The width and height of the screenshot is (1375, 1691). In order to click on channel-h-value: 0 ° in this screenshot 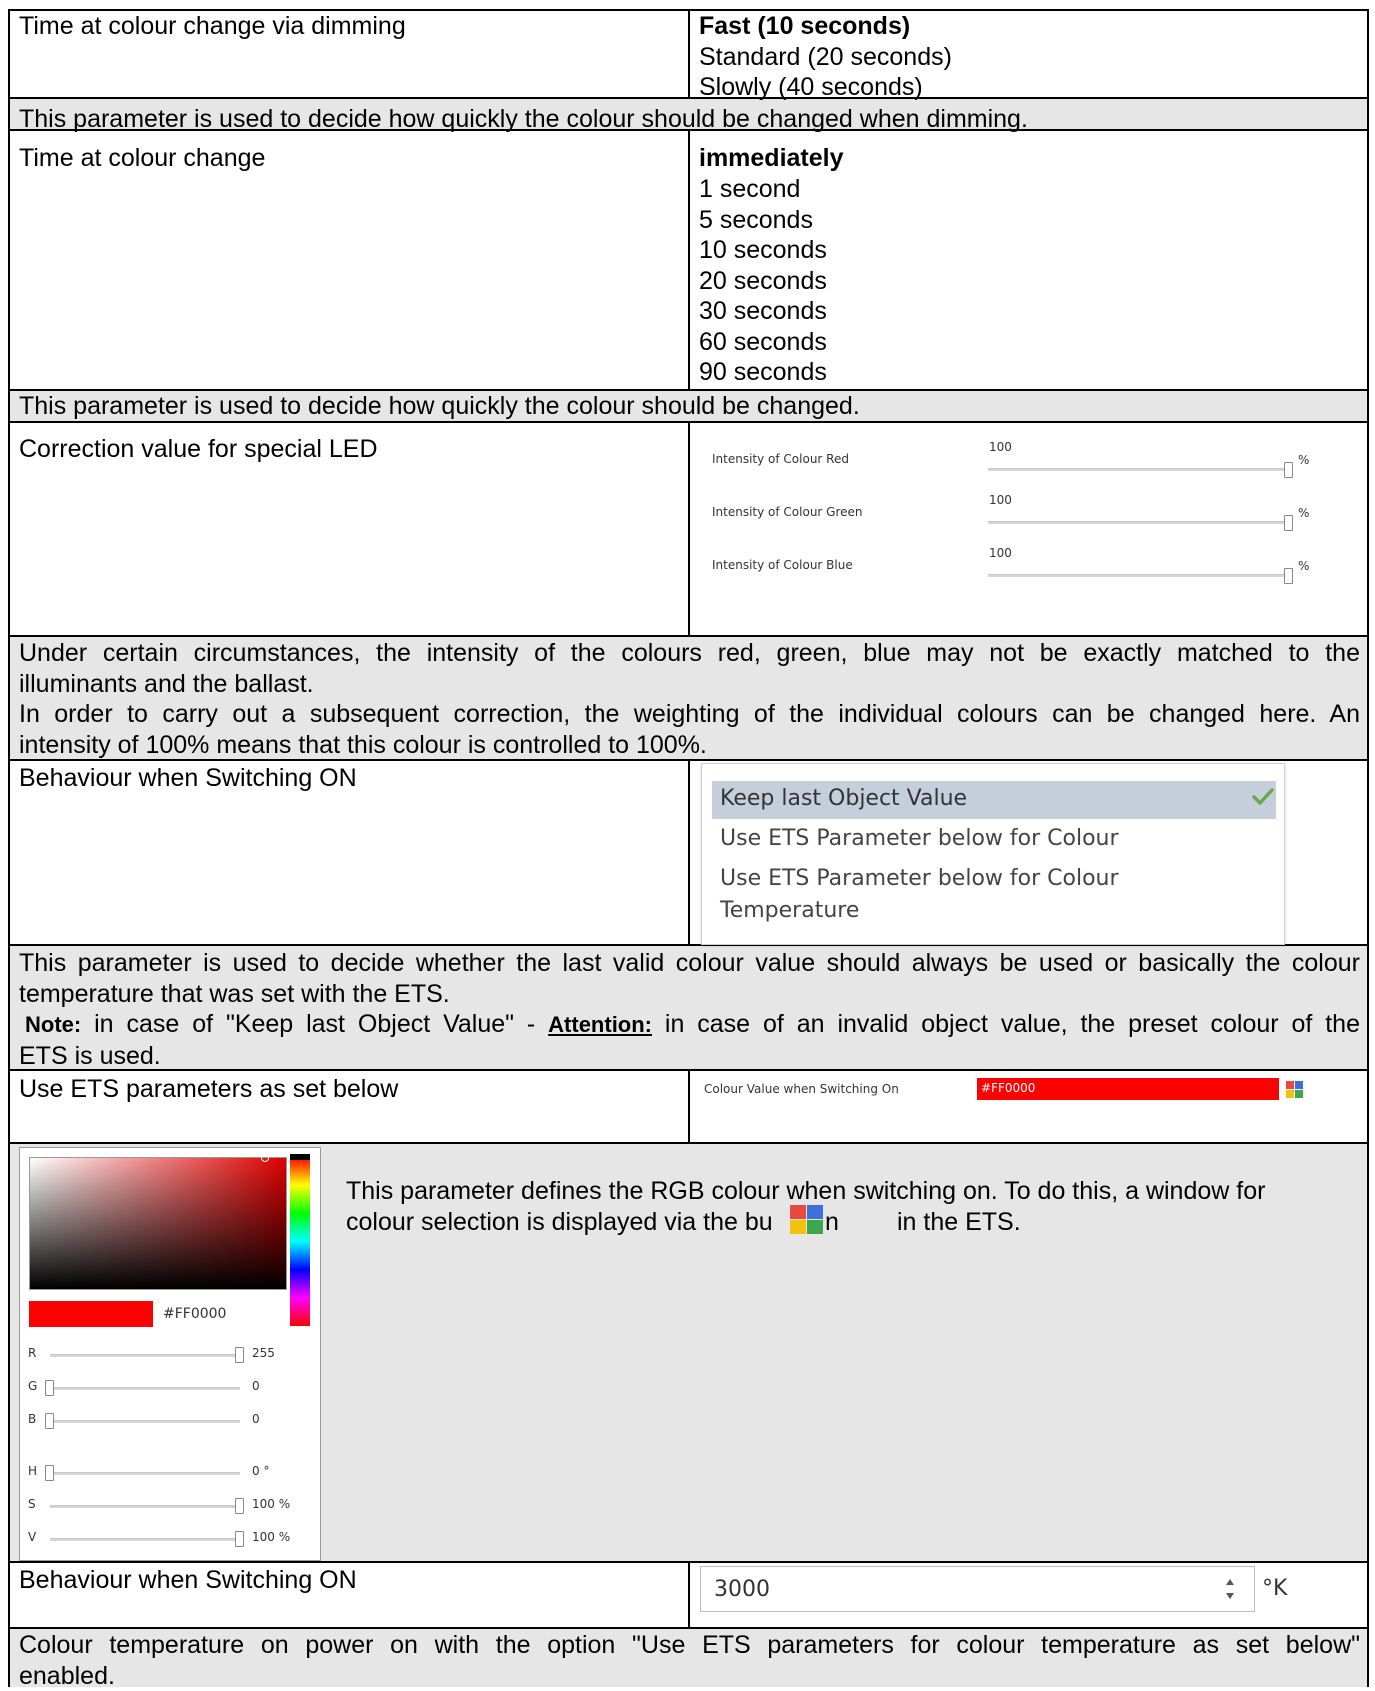, I will do `click(260, 1471)`.